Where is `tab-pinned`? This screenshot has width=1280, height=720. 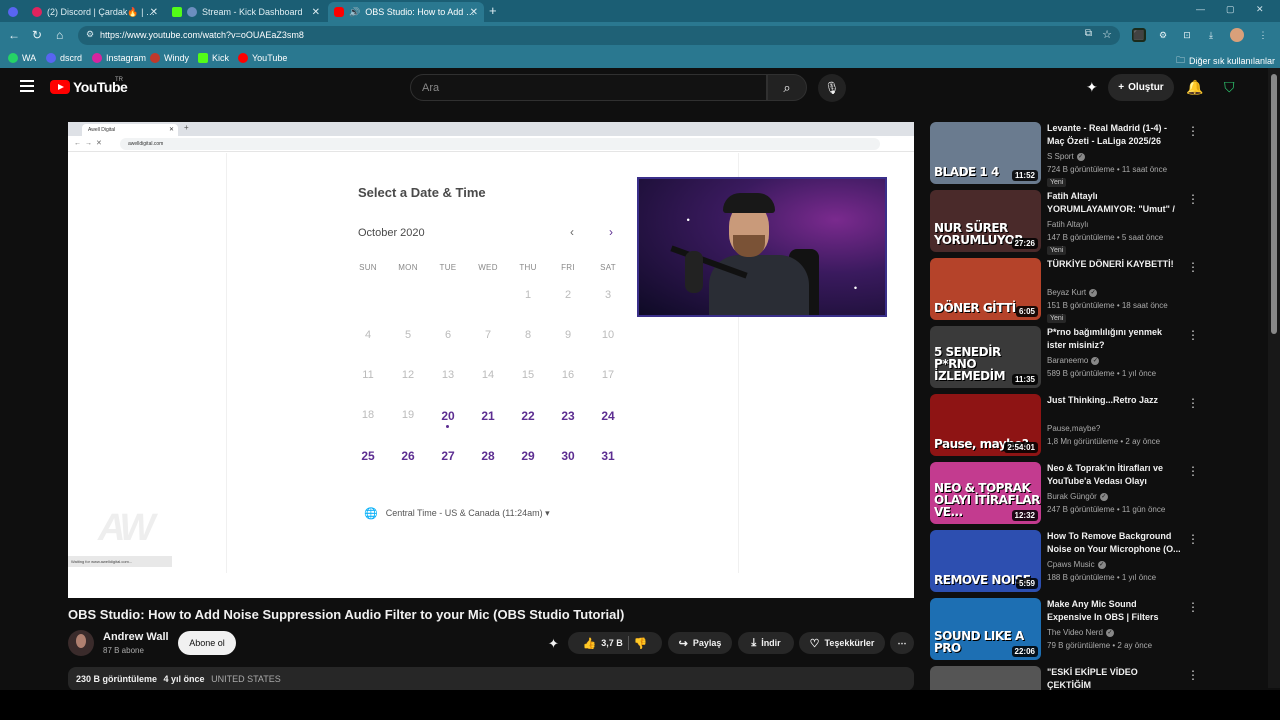
tab-pinned is located at coordinates (15, 12).